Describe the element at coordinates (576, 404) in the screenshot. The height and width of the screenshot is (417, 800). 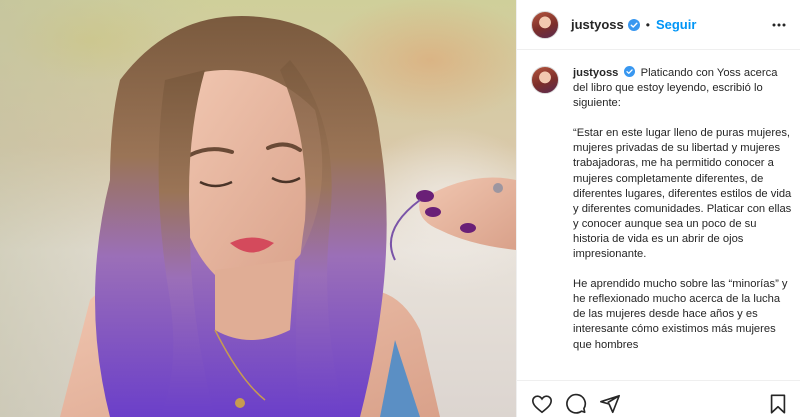
I see `comment-icon` at that location.